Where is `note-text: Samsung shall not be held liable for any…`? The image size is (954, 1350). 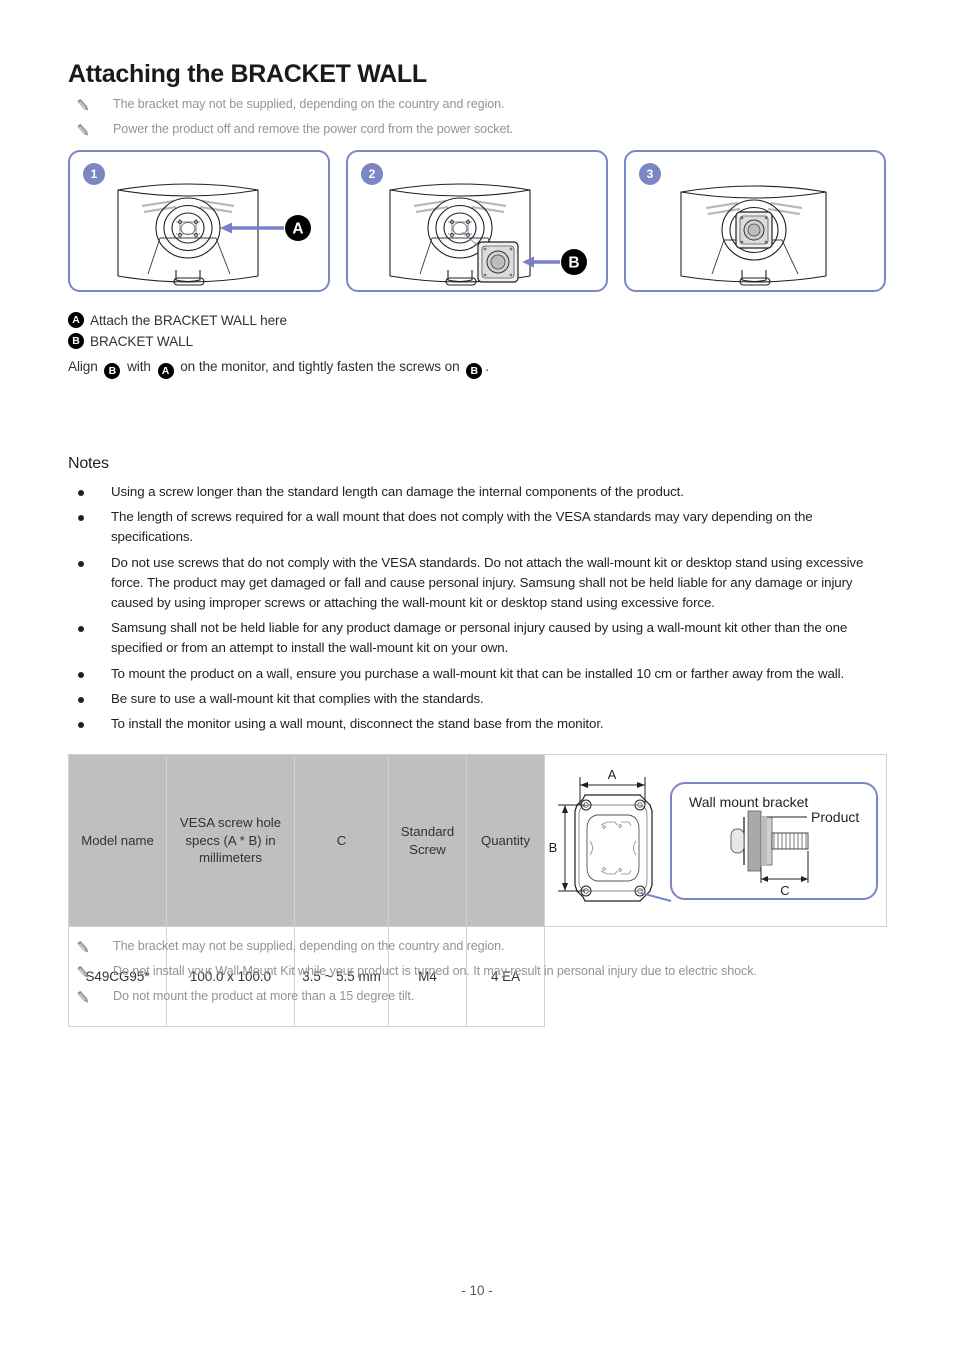
note-text: Samsung shall not be held liable for any… is located at coordinates (479, 638).